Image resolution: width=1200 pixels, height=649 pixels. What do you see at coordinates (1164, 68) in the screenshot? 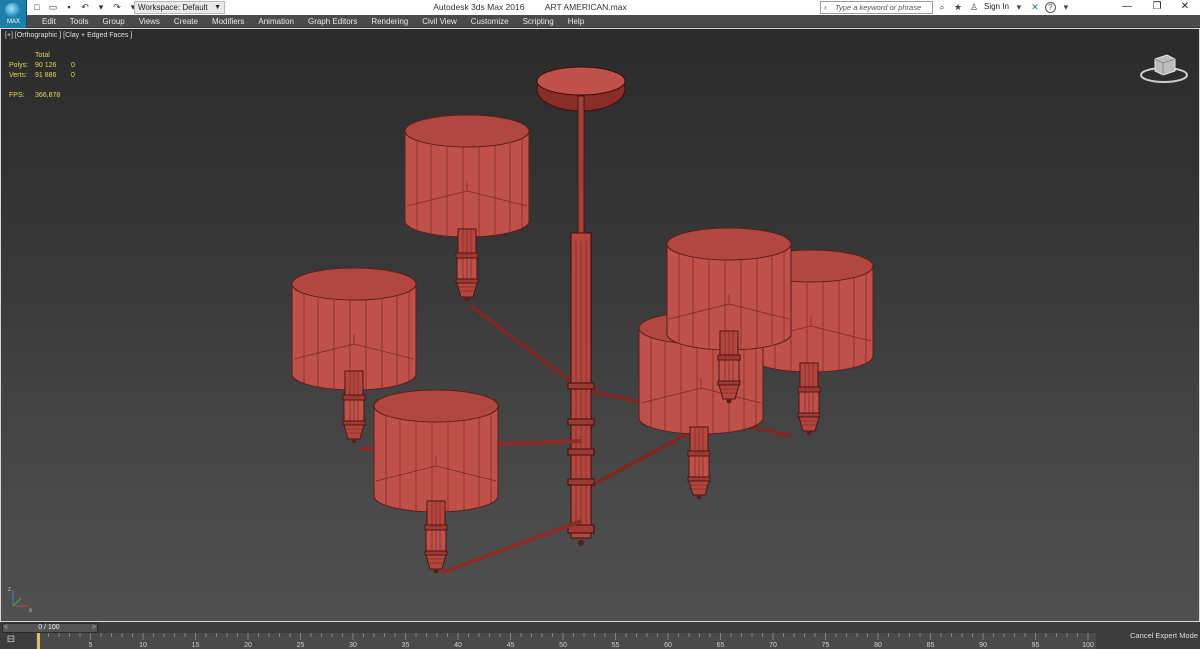
I see `viewcube-icon` at bounding box center [1164, 68].